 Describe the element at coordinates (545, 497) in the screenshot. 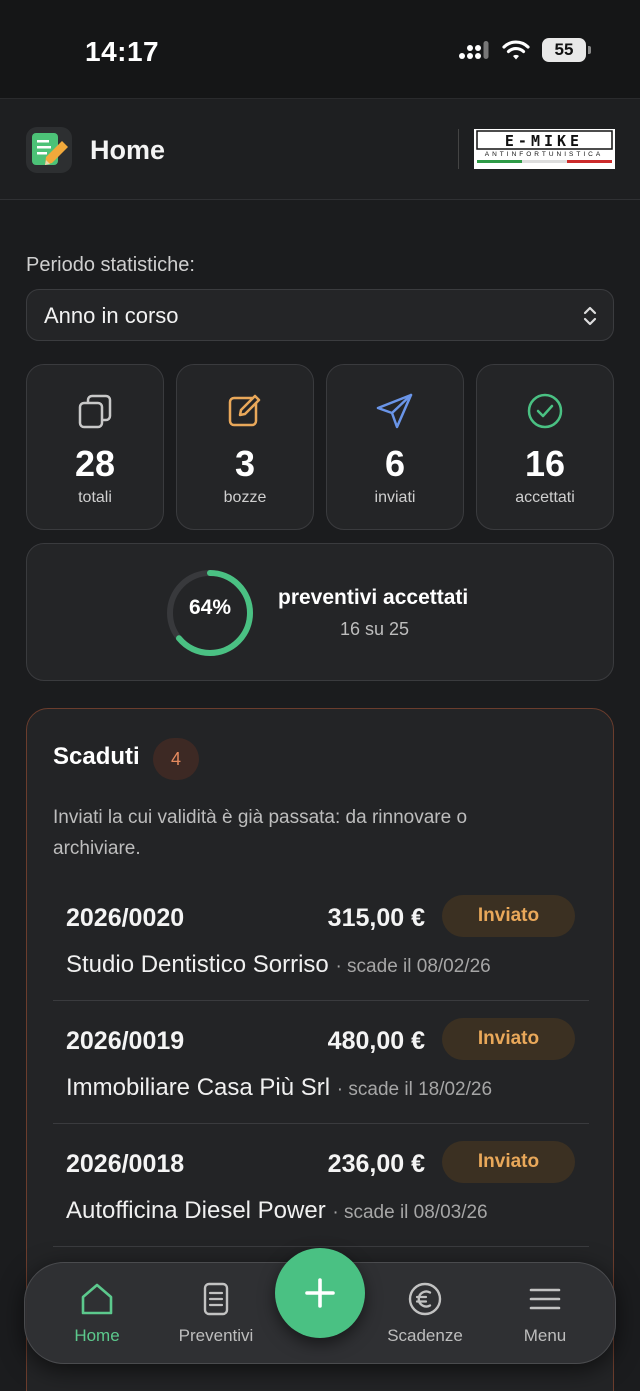

I see `stat-label: accettati` at that location.